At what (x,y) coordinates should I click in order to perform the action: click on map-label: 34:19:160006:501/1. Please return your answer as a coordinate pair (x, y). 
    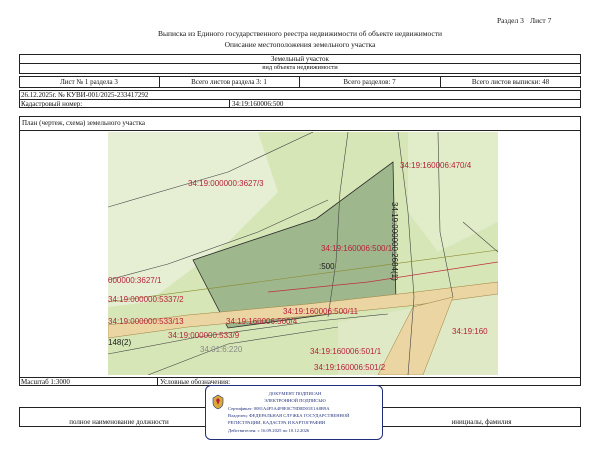
    Looking at the image, I should click on (346, 351).